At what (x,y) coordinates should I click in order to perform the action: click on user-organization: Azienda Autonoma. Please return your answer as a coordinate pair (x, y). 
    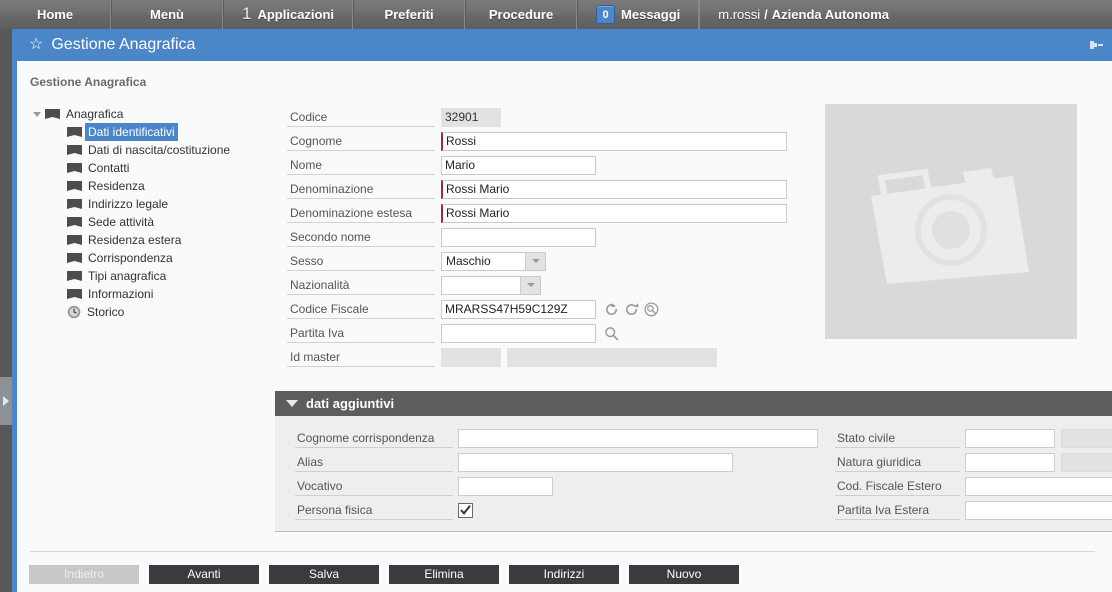
    Looking at the image, I should click on (830, 14).